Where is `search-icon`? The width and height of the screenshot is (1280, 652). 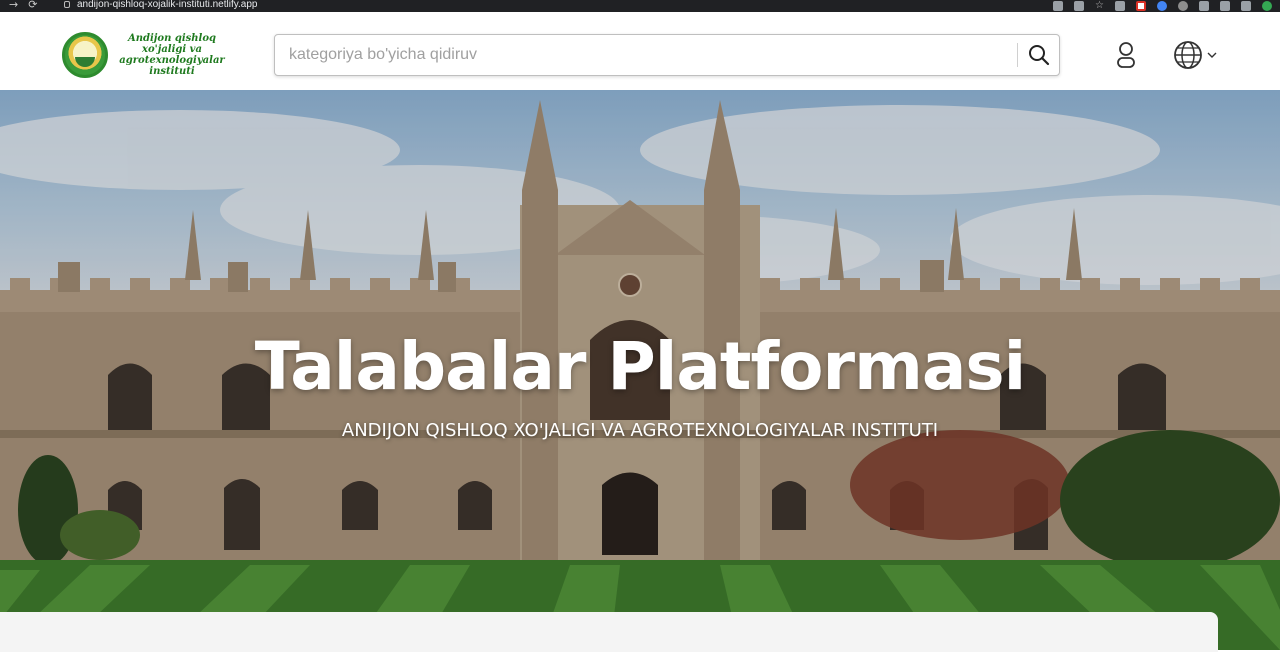 search-icon is located at coordinates (1039, 55).